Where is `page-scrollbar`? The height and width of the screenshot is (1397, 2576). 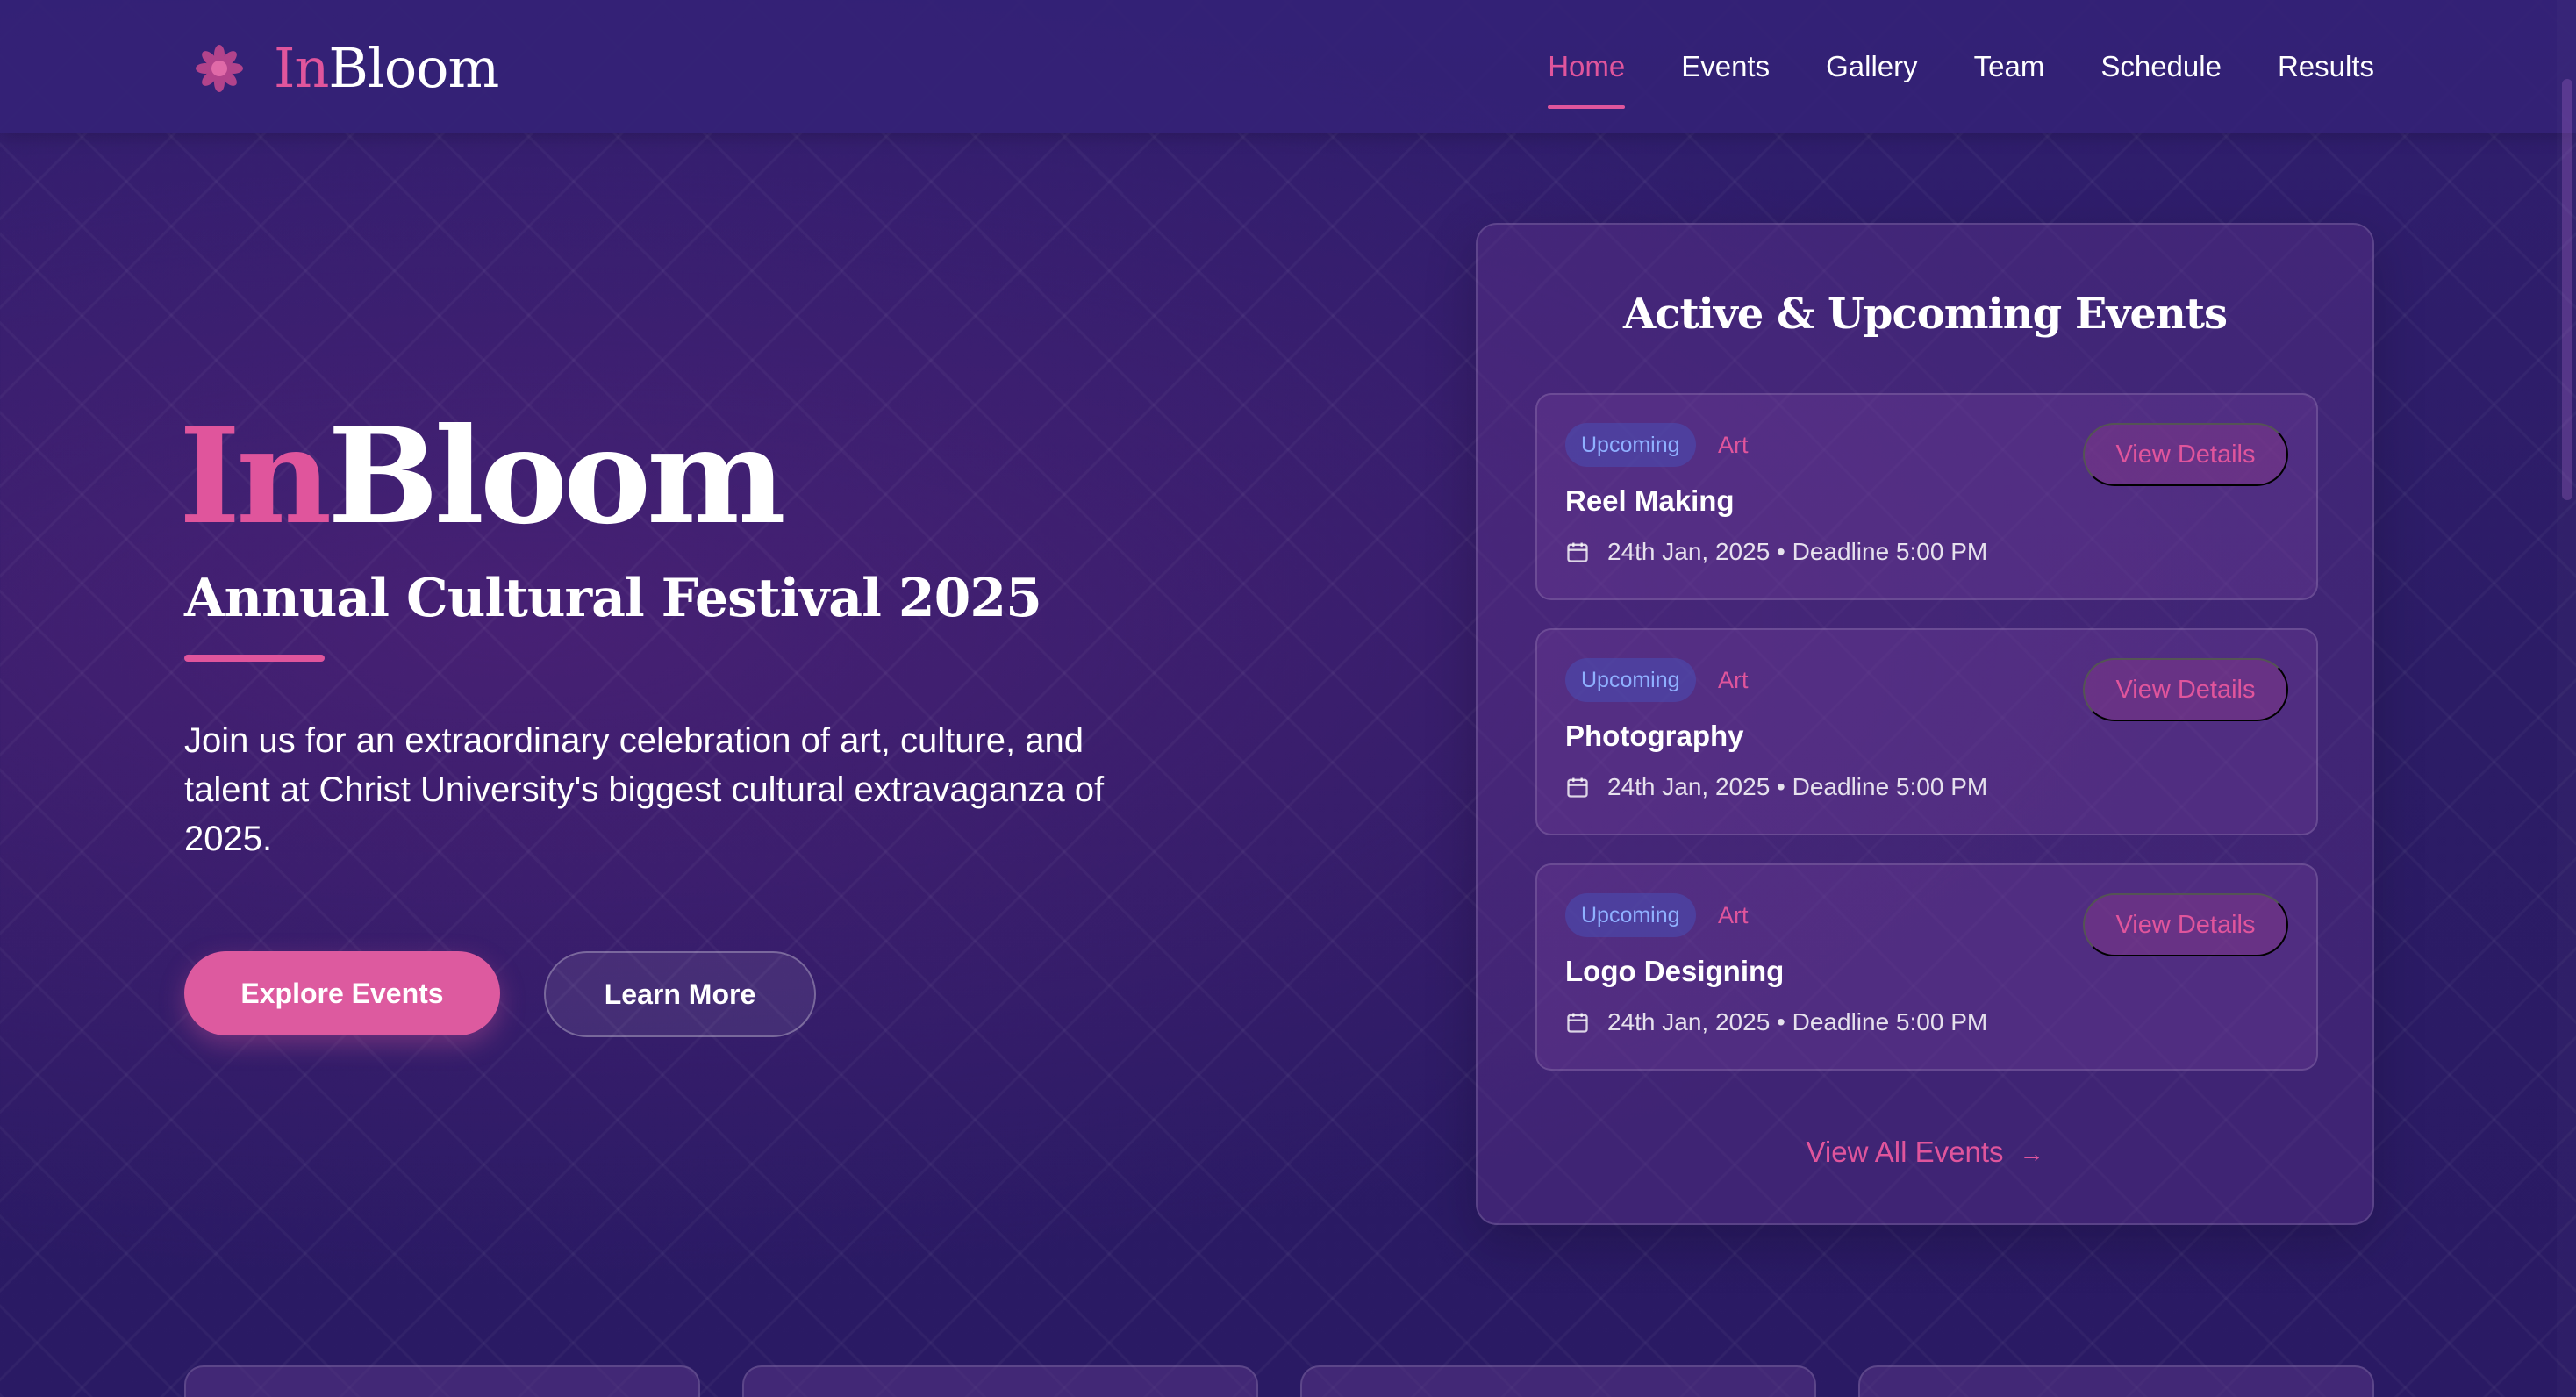
page-scrollbar is located at coordinates (2566, 698).